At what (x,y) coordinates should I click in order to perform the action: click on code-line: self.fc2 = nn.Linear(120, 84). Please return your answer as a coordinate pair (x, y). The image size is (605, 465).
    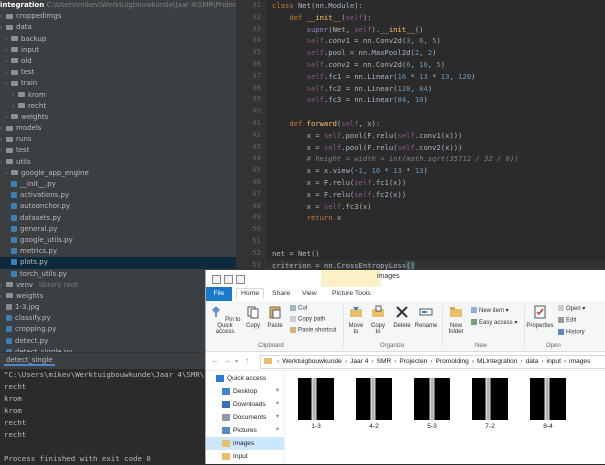
    Looking at the image, I should click on (435, 89).